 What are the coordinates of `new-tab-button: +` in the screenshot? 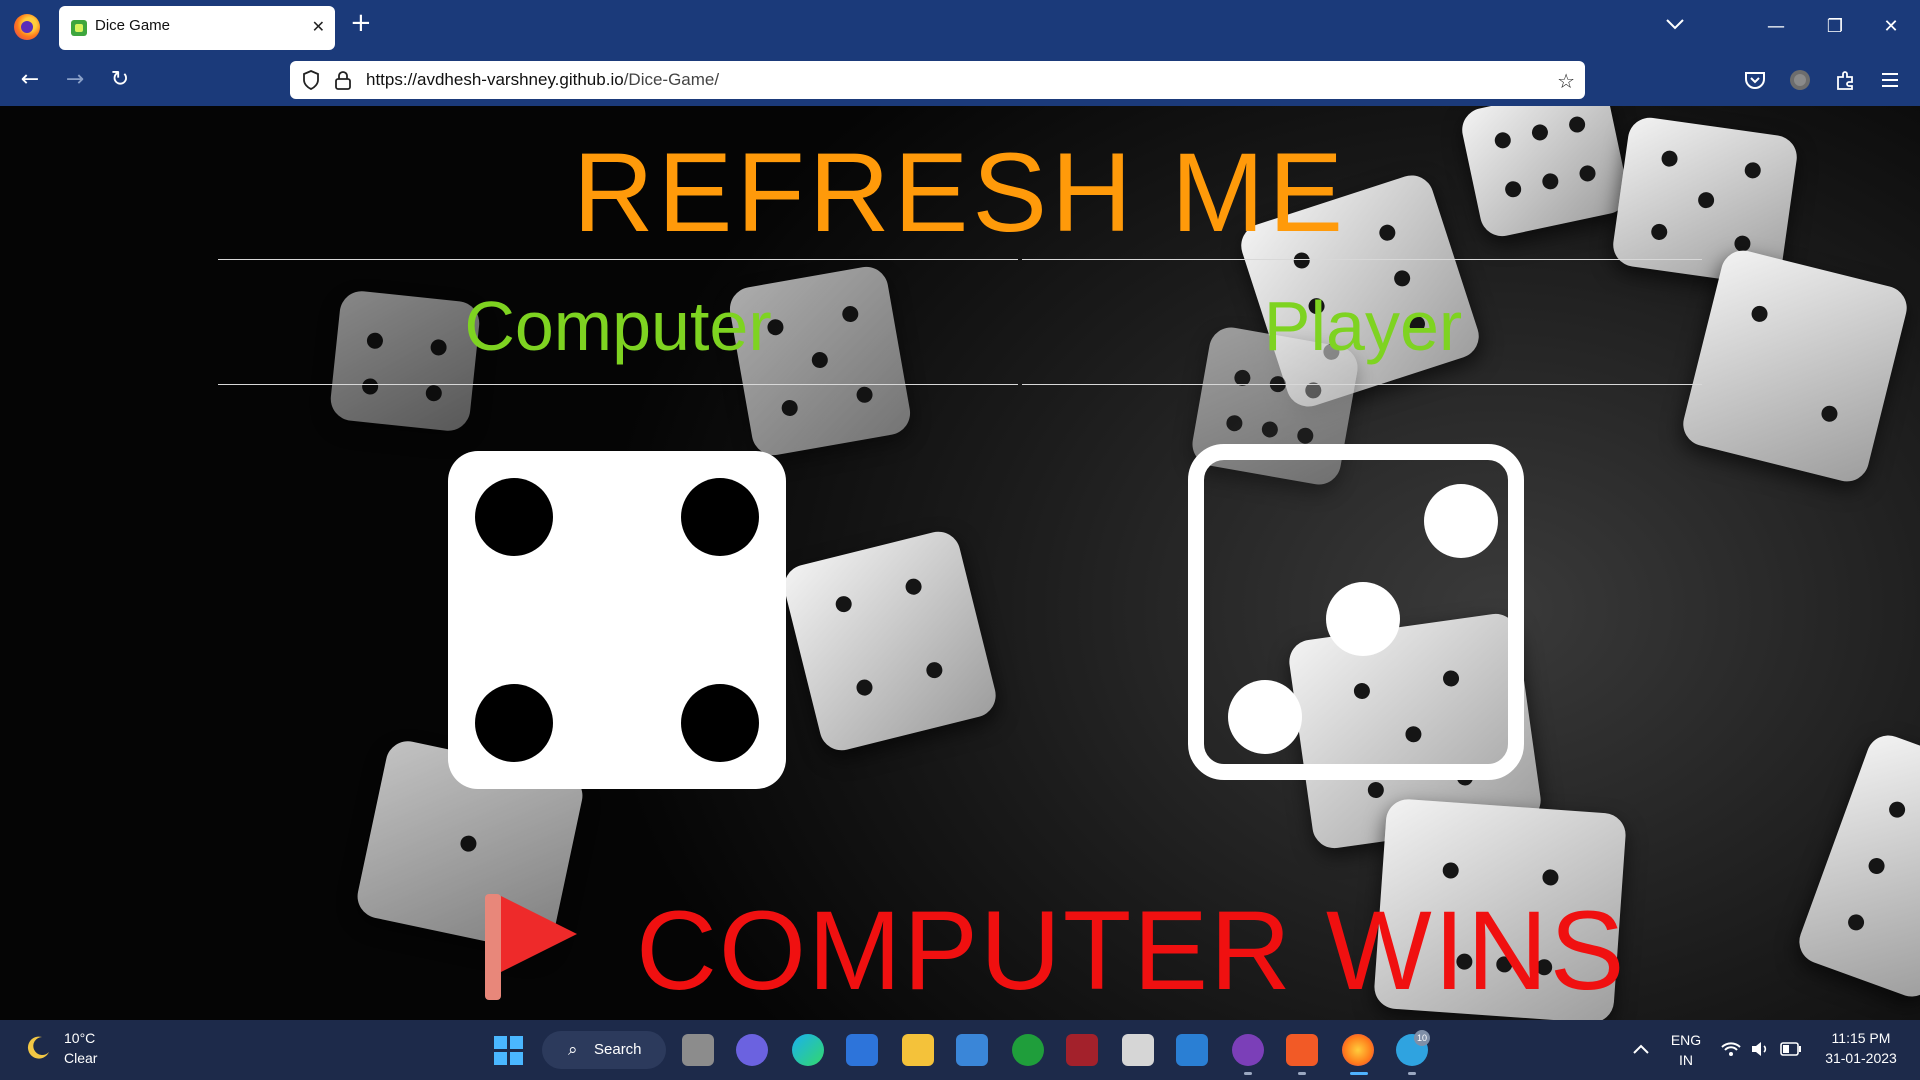 It's located at (361, 23).